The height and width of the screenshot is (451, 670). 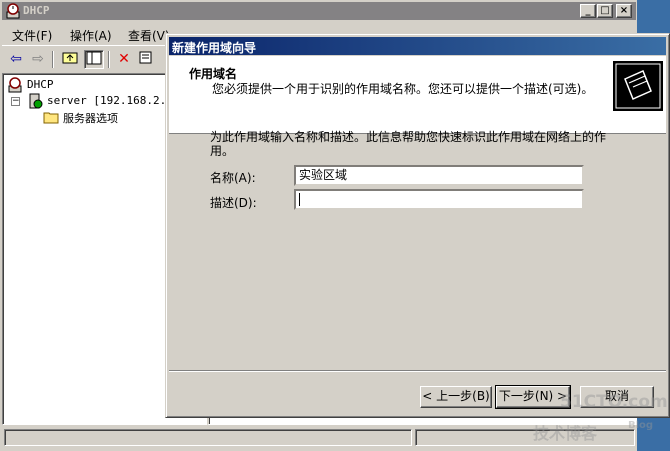 What do you see at coordinates (15, 101) in the screenshot?
I see `collapse-toggle-icon: −` at bounding box center [15, 101].